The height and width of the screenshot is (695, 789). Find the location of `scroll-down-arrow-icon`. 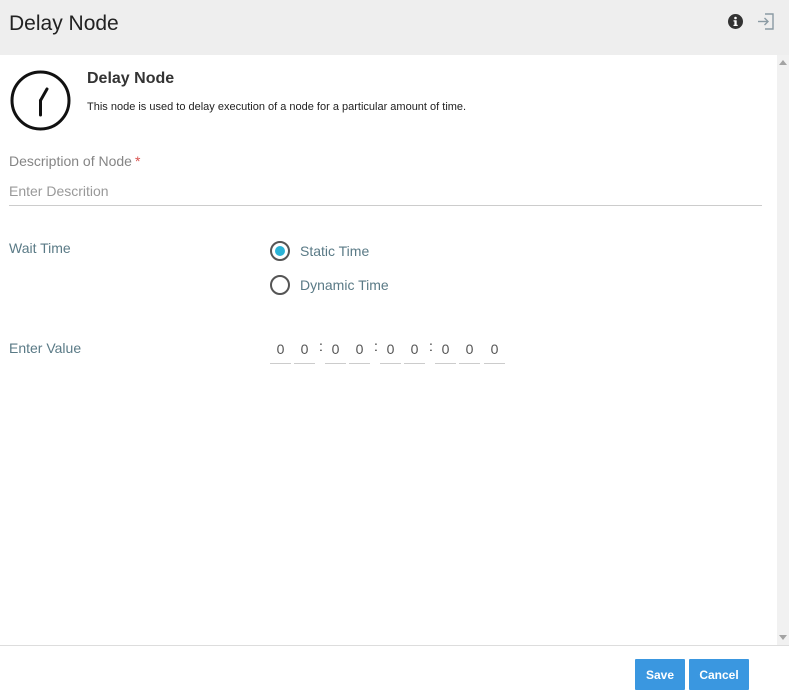

scroll-down-arrow-icon is located at coordinates (783, 637).